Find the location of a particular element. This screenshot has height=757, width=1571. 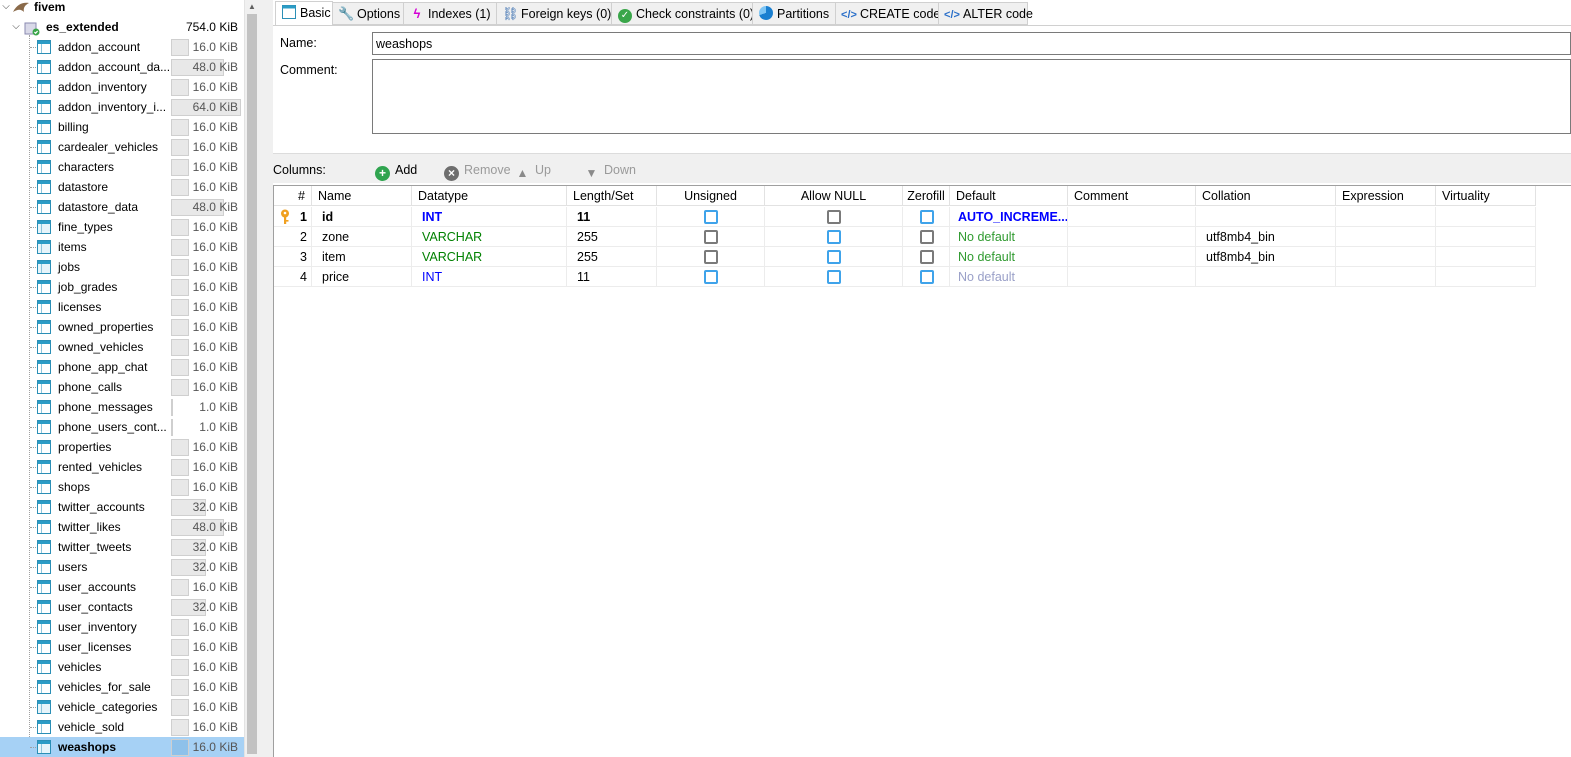

tab-foreign-keys-0: ⛓ Foreign keys (0) is located at coordinates (554, 13).